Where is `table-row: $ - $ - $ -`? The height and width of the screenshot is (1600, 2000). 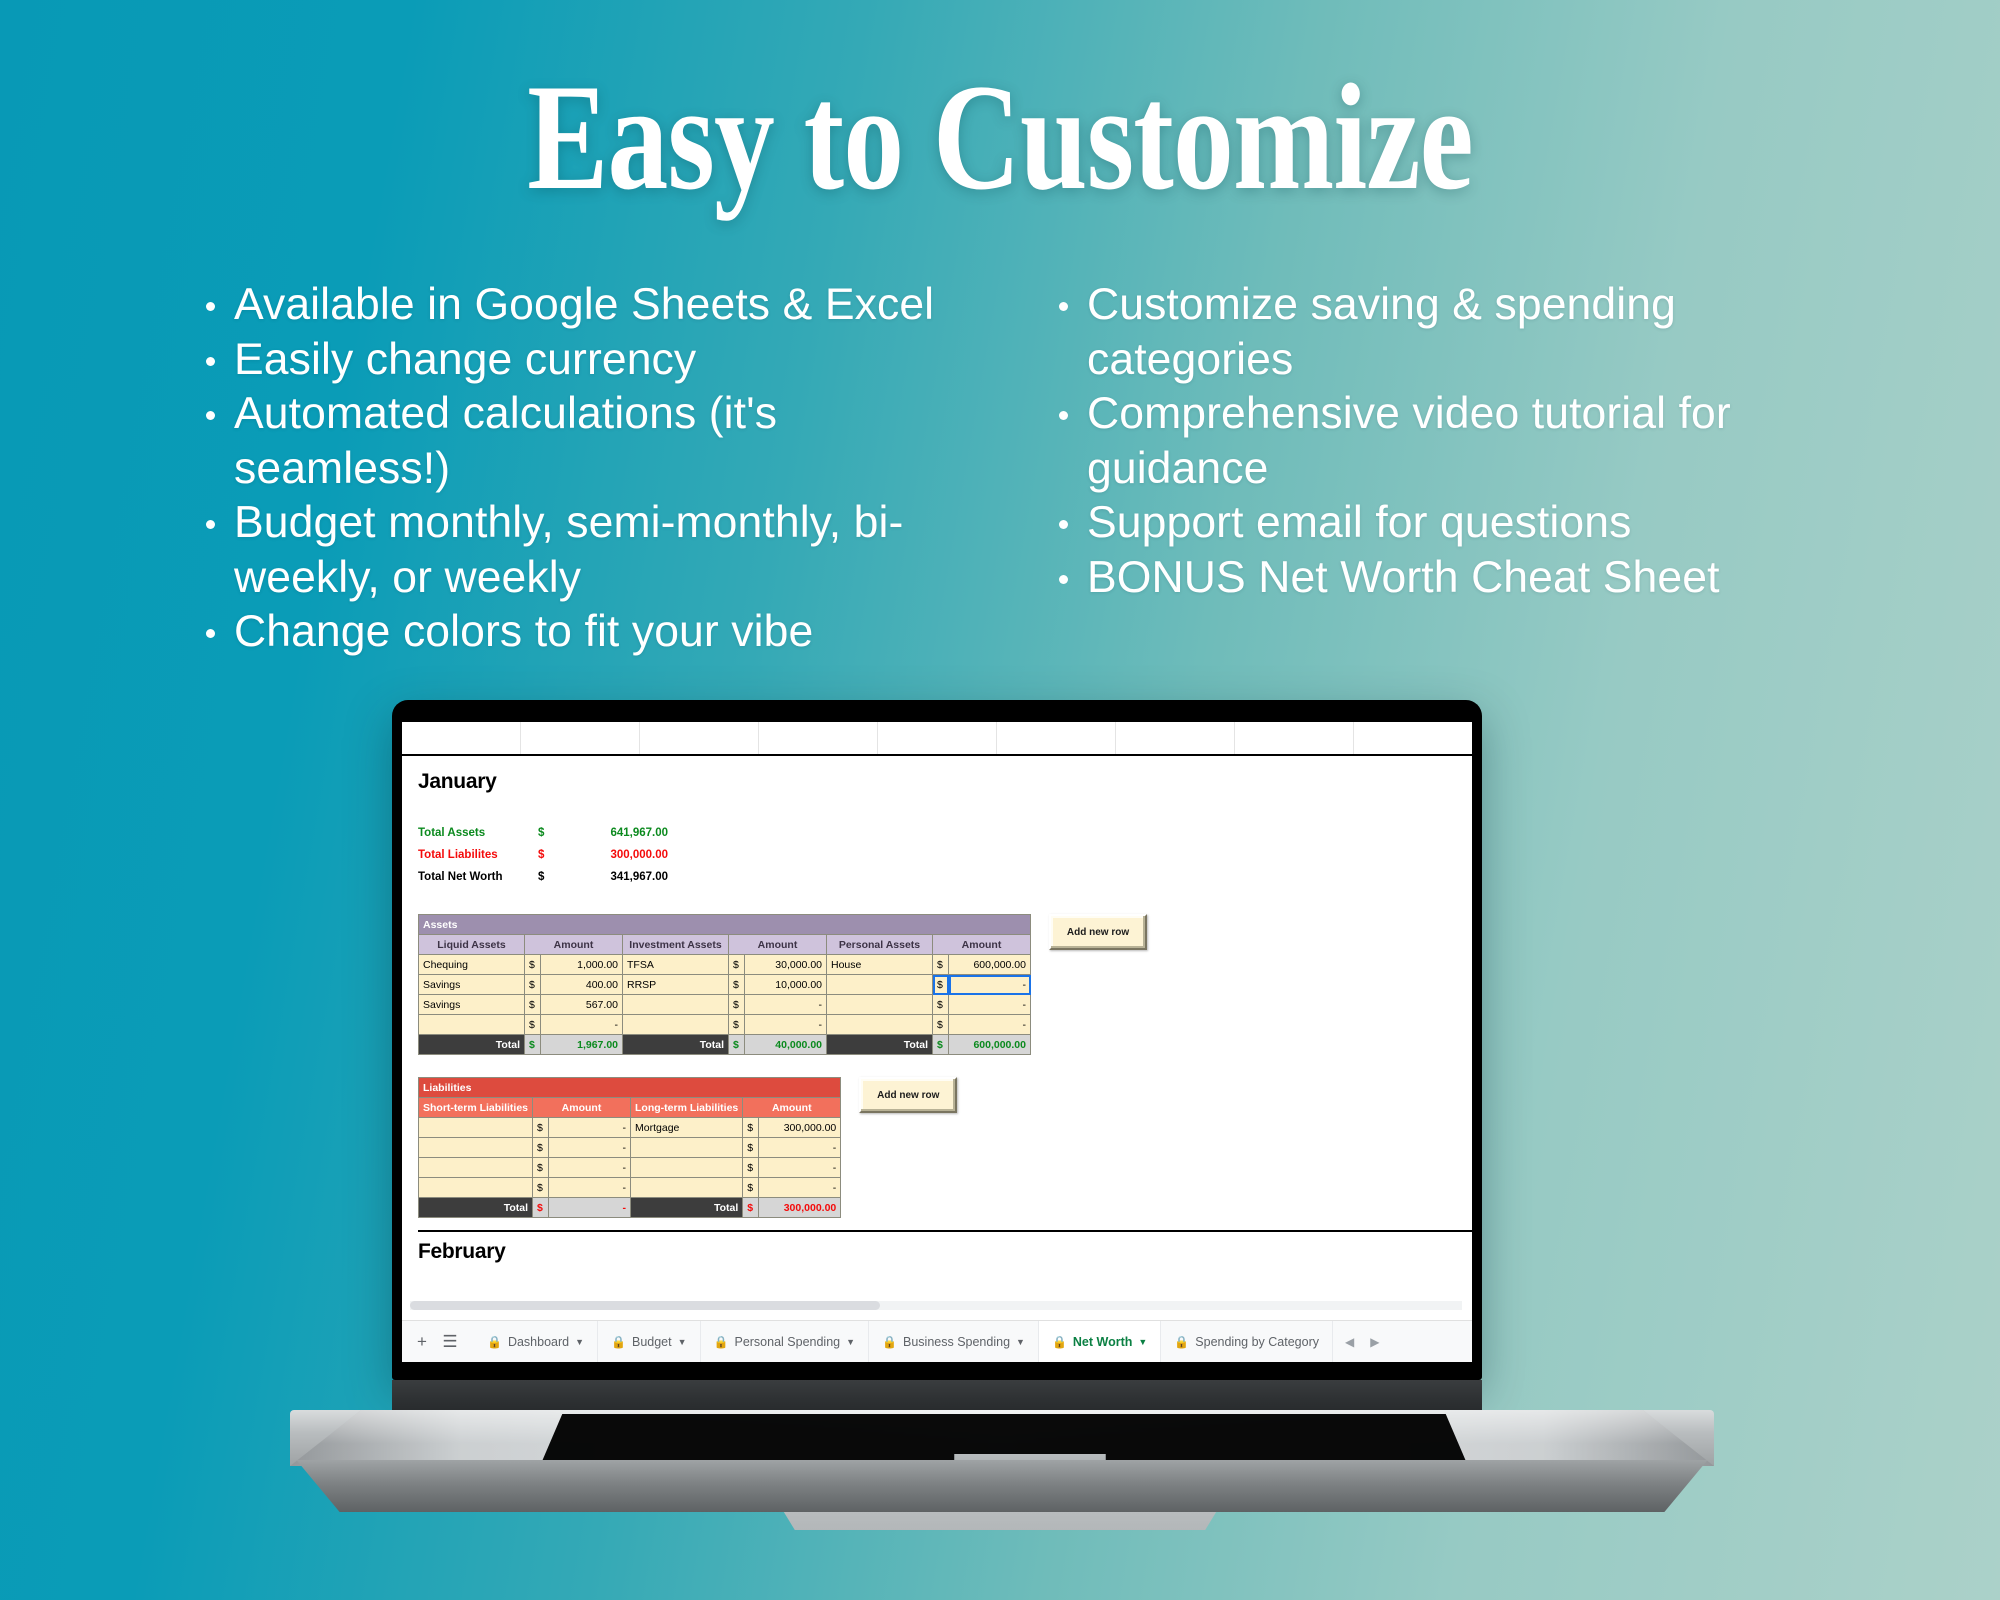
table-row: $ - $ - $ - is located at coordinates (724, 1024).